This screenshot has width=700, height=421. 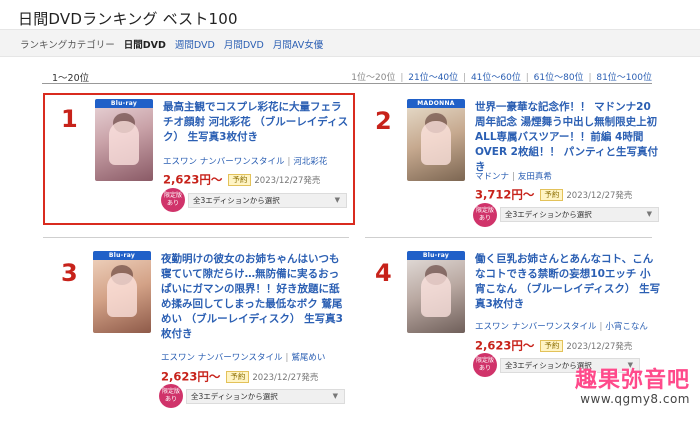 I want to click on category-bar: ランキングカテゴリー 日間DVD 週間DVD 月間DVD 月間AV女優, so click(x=350, y=43).